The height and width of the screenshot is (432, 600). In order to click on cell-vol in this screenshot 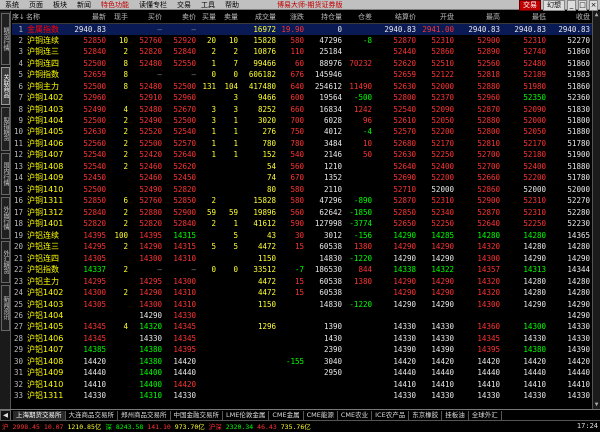, I will do `click(119, 384)`.